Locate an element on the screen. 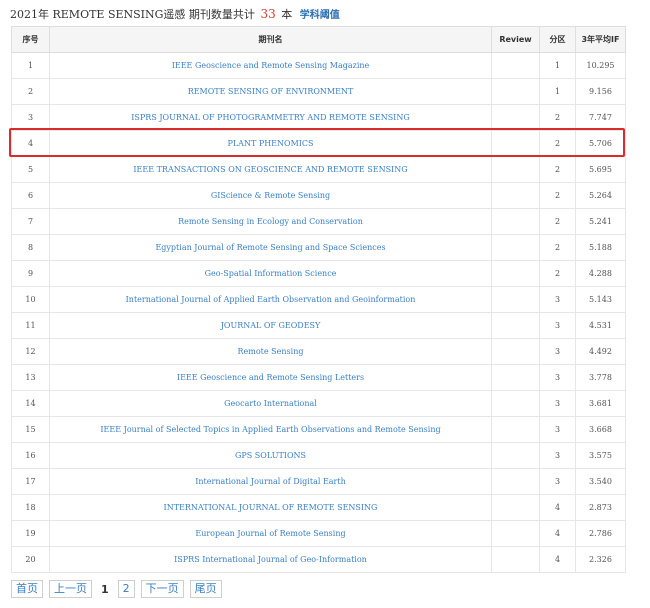 The image size is (650, 608). if-cell: 9.156 is located at coordinates (600, 91).